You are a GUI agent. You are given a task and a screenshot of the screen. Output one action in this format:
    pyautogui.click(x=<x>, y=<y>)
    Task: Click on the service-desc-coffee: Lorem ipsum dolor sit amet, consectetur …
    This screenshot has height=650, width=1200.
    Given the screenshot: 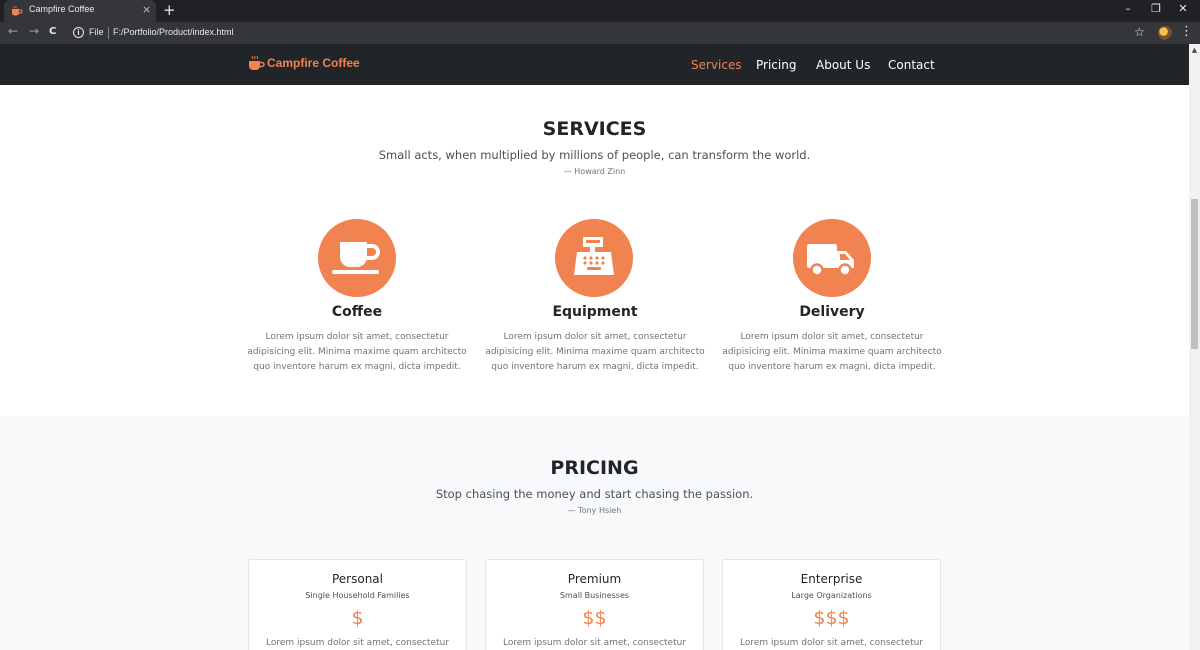 What is the action you would take?
    pyautogui.click(x=357, y=352)
    